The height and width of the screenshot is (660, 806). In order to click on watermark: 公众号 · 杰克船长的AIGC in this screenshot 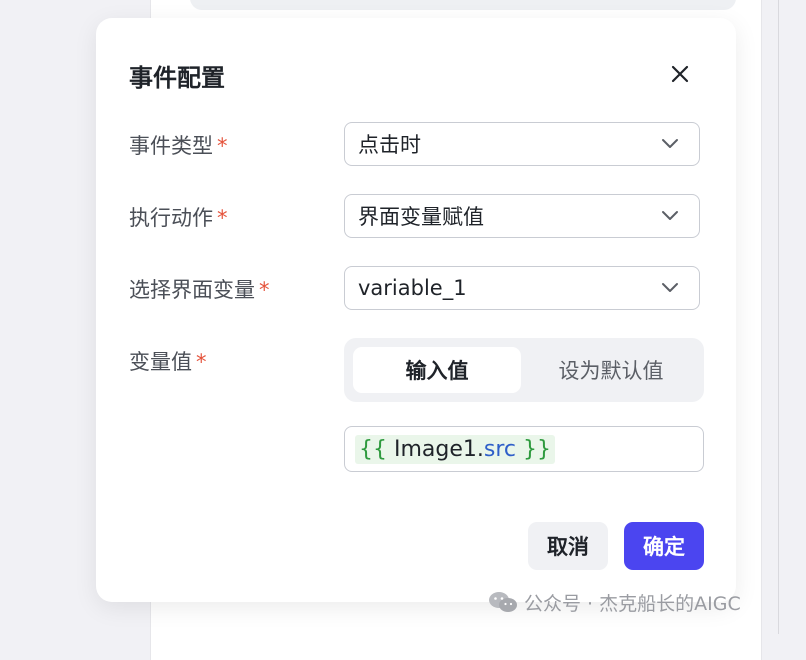, I will do `click(614, 602)`.